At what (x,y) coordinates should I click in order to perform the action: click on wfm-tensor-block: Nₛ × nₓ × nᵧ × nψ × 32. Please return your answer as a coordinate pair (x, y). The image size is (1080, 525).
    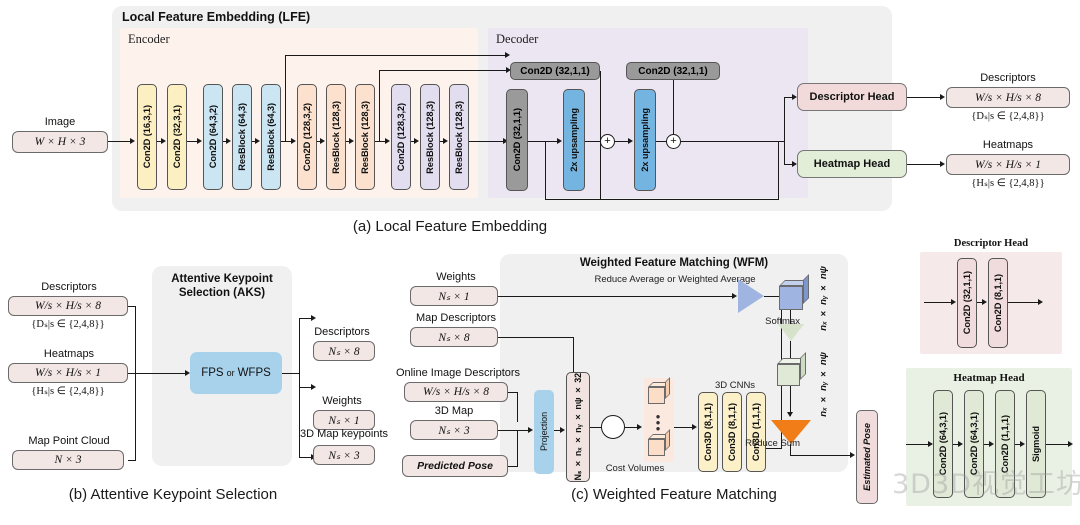
    Looking at the image, I should click on (578, 427).